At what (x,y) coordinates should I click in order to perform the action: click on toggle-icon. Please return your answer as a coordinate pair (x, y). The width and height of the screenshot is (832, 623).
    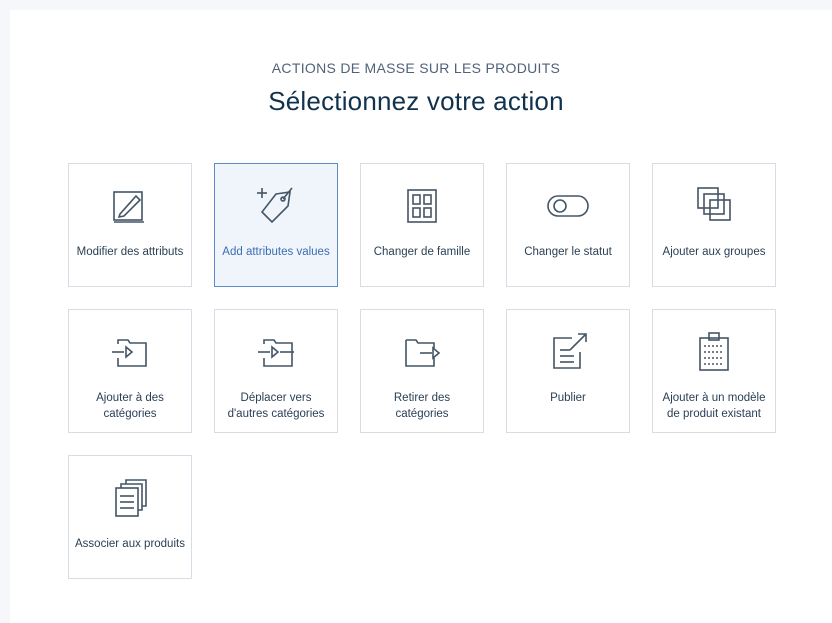
    Looking at the image, I should click on (568, 206).